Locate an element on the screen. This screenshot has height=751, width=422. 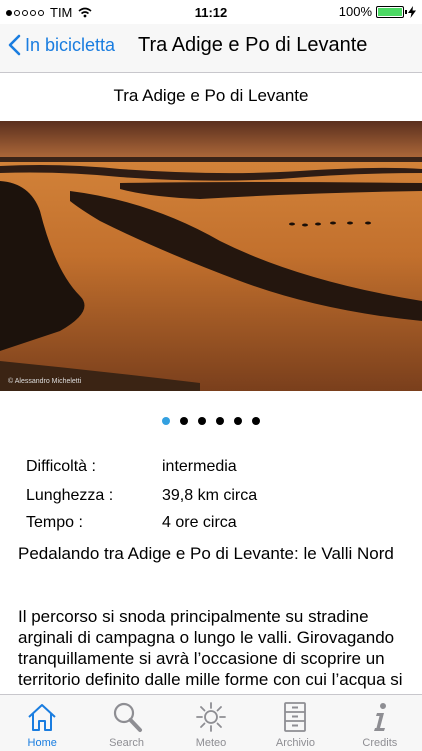
back-button: In bicicletta is located at coordinates (61, 45).